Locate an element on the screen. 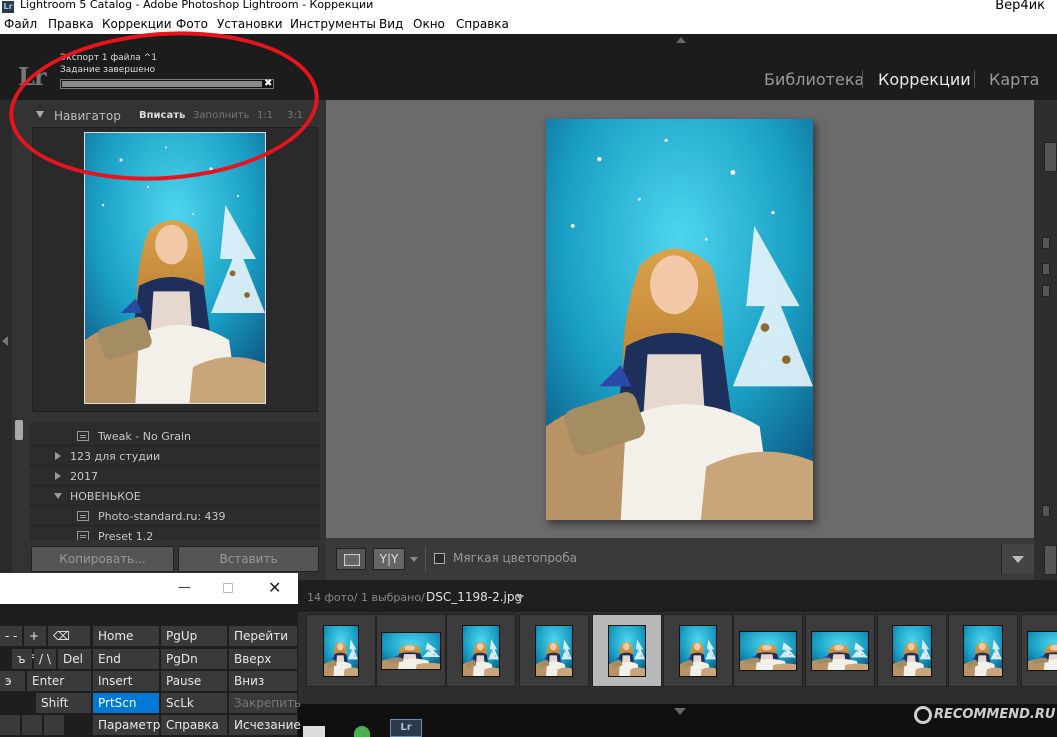 The height and width of the screenshot is (737, 1057). keyboard-key: / \ is located at coordinates (45, 659).